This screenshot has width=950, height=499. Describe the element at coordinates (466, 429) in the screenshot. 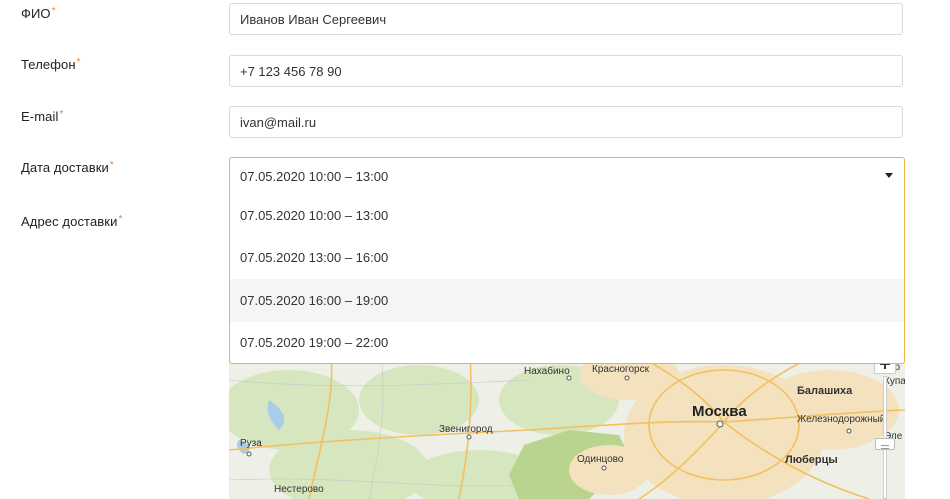

I see `map-label-zvenigorod: Звенигород` at that location.